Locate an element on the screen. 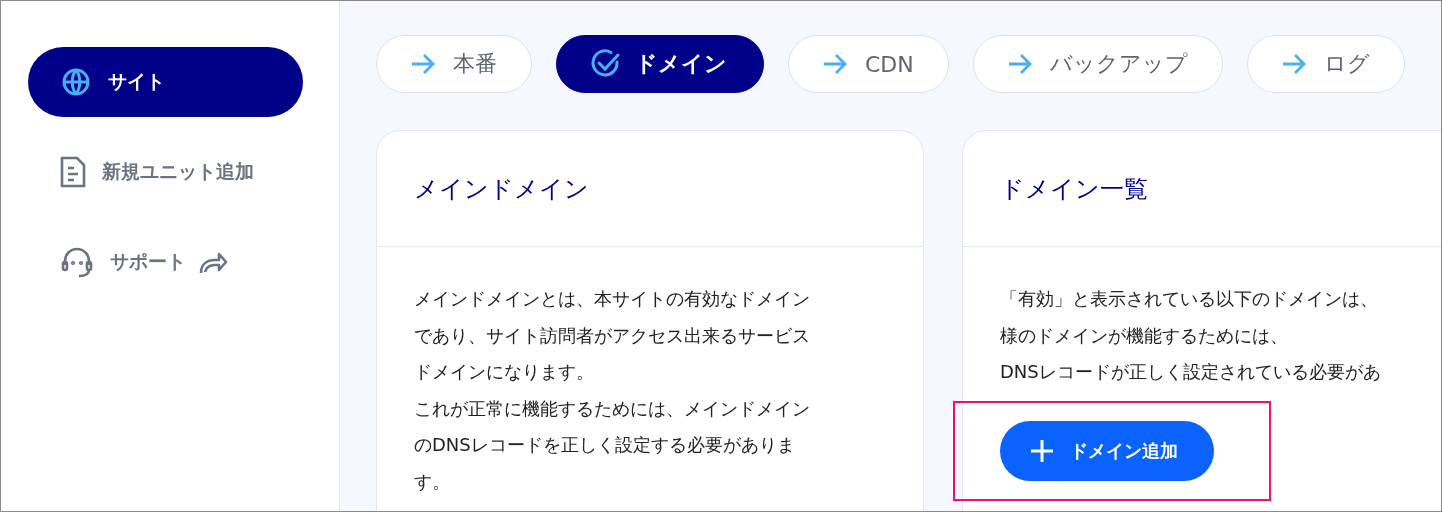 The image size is (1442, 512). card-title: メインドメイン is located at coordinates (501, 189).